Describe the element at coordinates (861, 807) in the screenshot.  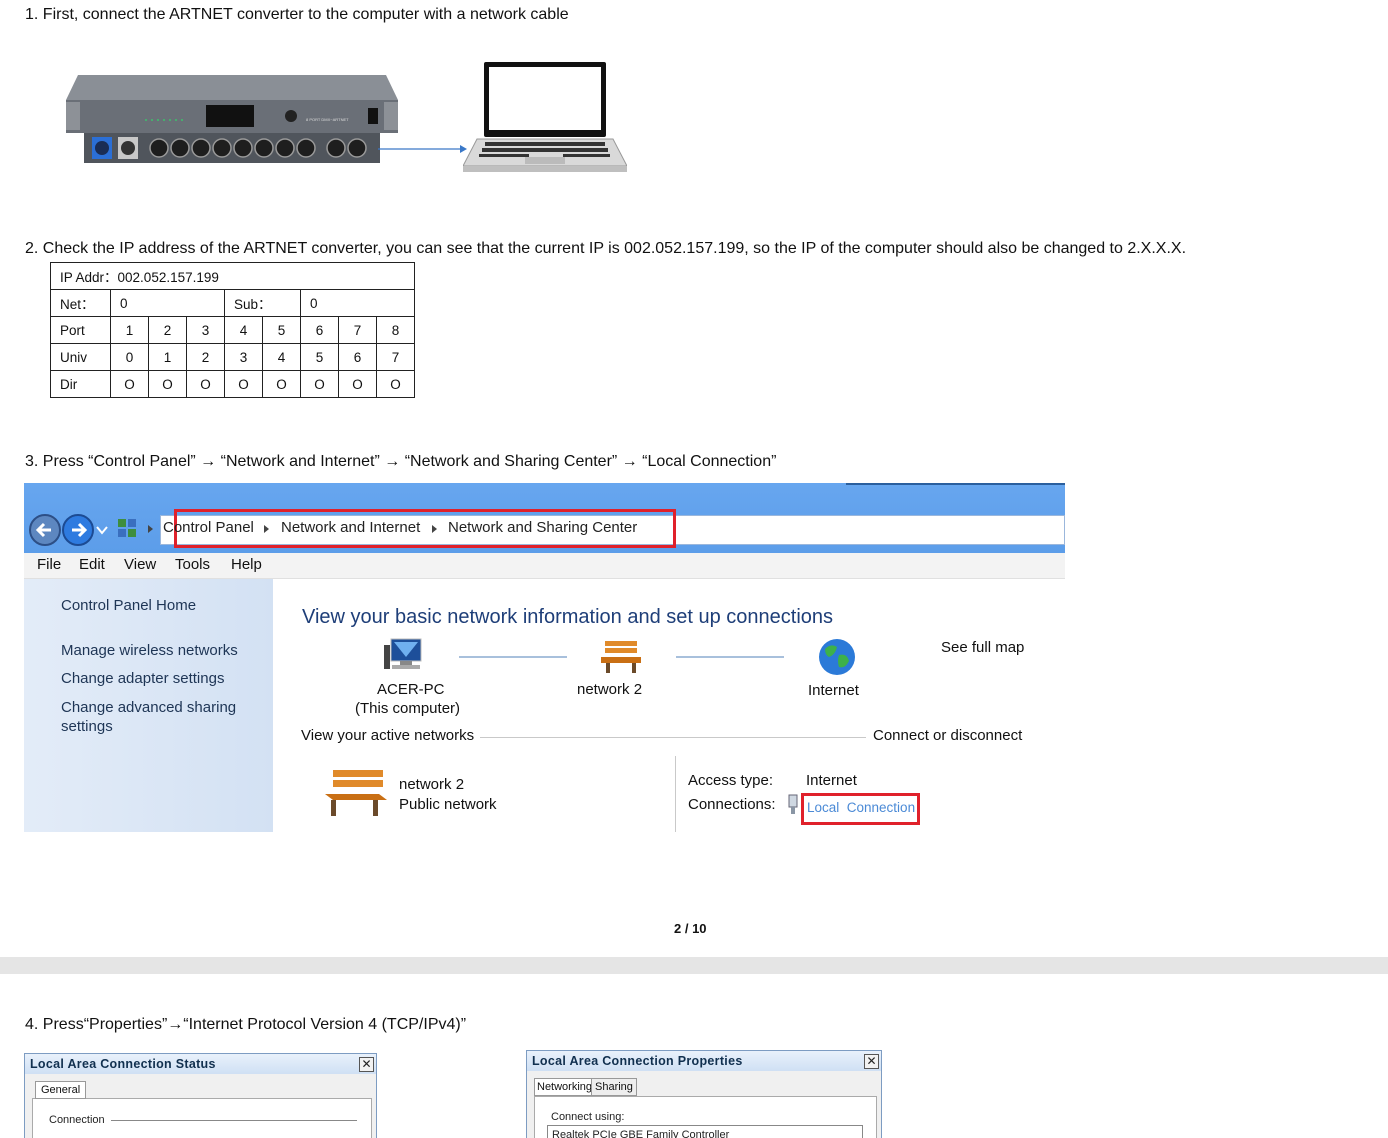
I see `local-connection-link: Local Connection` at that location.